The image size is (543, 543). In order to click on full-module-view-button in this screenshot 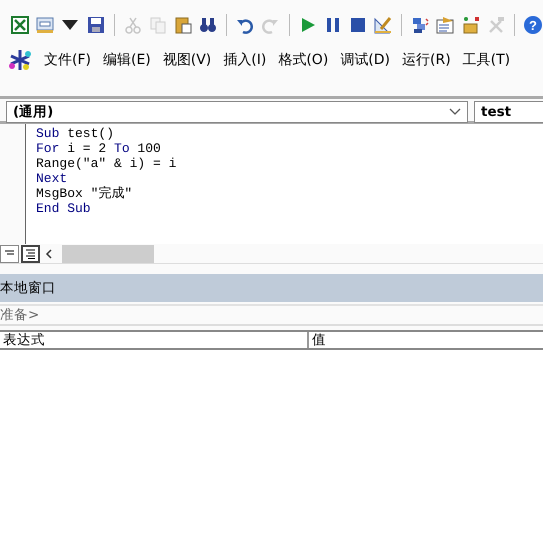, I will do `click(30, 253)`.